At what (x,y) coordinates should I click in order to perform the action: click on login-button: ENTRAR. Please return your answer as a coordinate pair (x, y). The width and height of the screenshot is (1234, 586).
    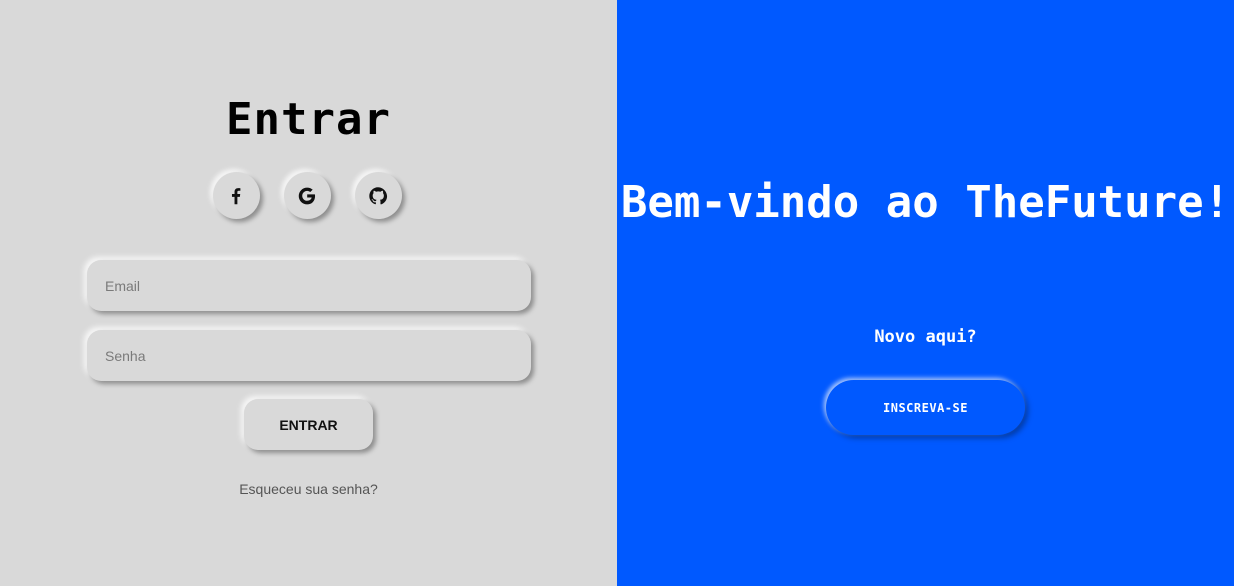
    Looking at the image, I should click on (308, 424).